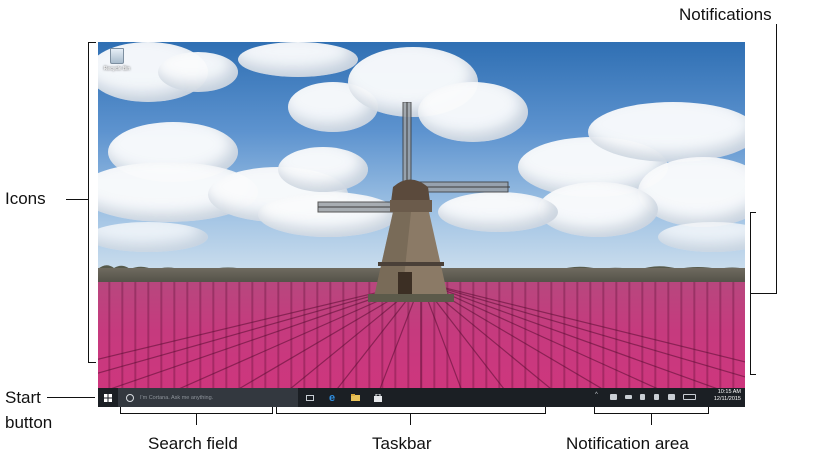 This screenshot has height=461, width=816. I want to click on action-center-icon, so click(671, 397).